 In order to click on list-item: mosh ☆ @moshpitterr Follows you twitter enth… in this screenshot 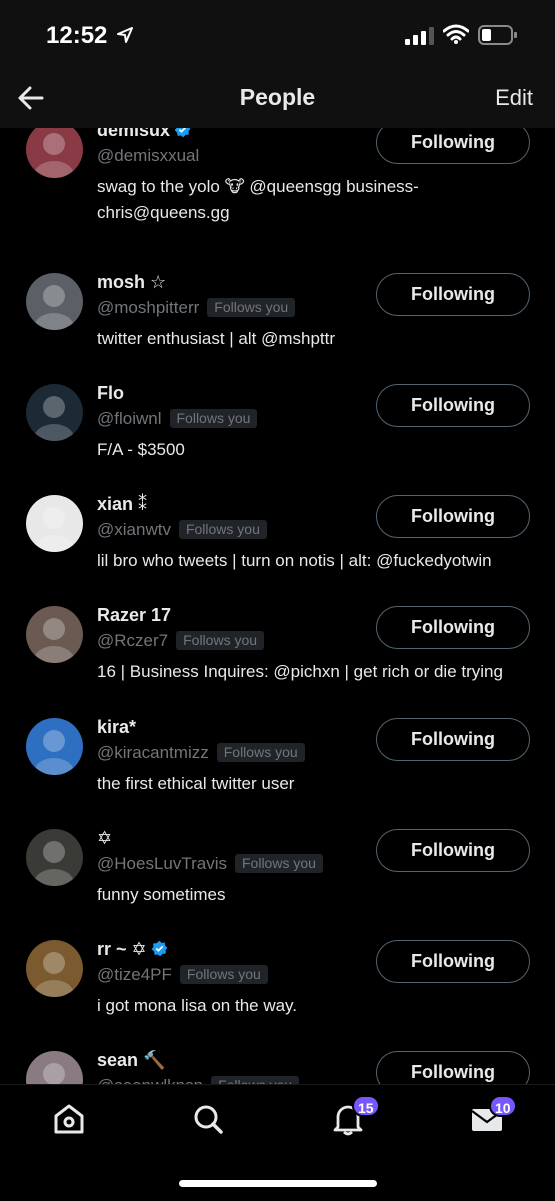, I will do `click(277, 311)`.